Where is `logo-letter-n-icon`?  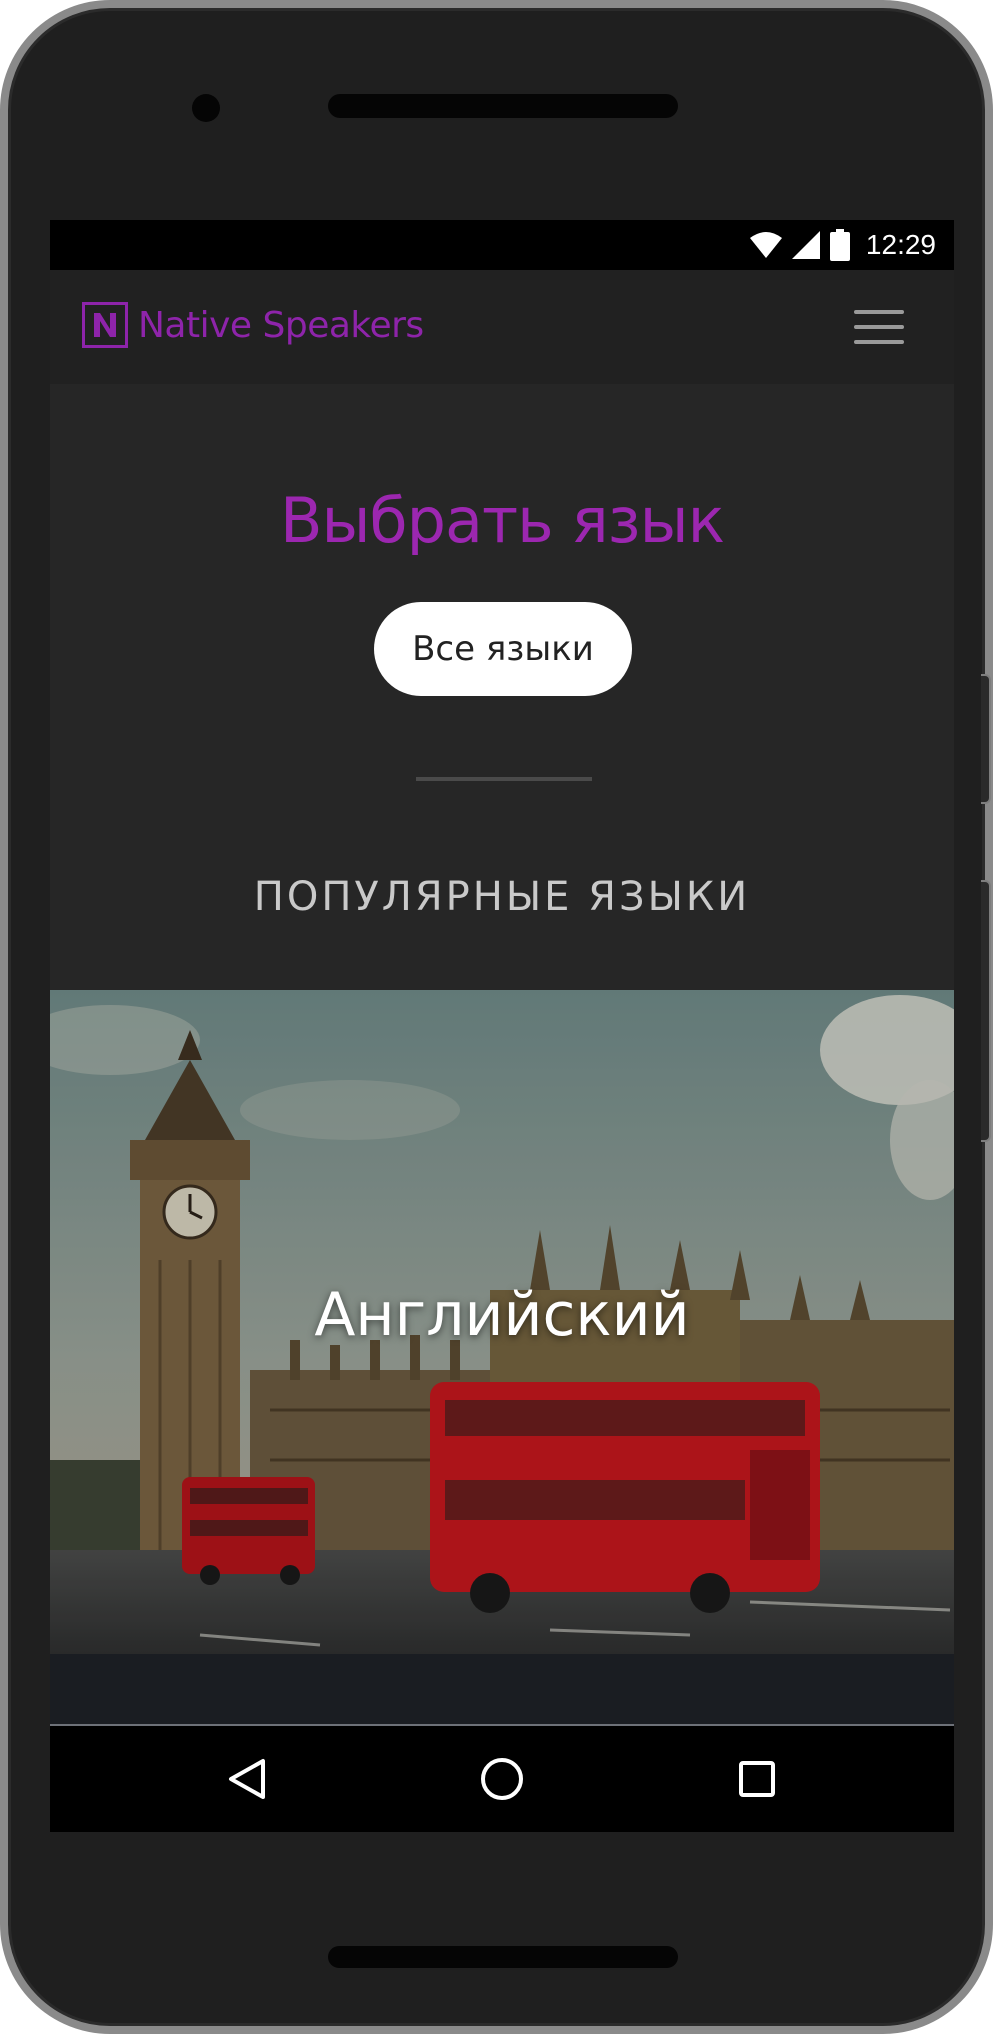
logo-letter-n-icon is located at coordinates (105, 325).